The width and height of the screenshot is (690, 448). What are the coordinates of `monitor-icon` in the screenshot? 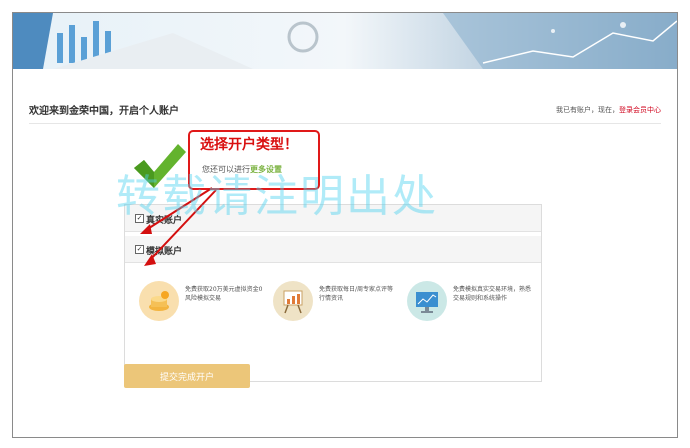 It's located at (427, 301).